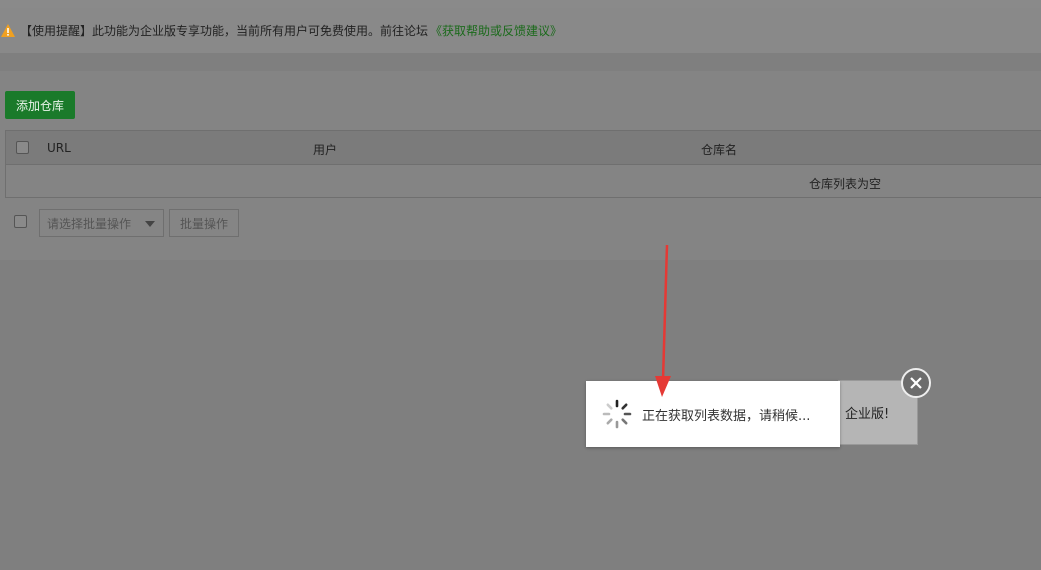 This screenshot has height=570, width=1041. What do you see at coordinates (867, 414) in the screenshot?
I see `background-dialog-text: 企业版!` at bounding box center [867, 414].